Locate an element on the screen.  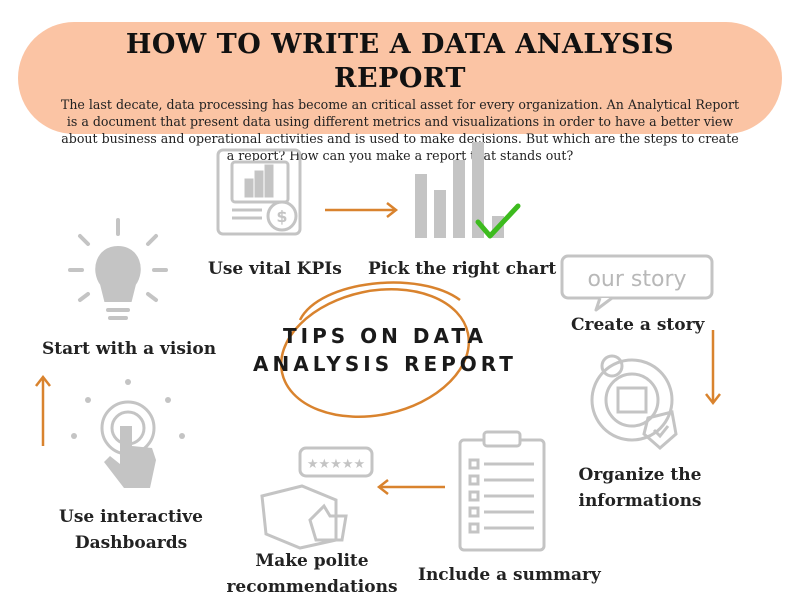
step-label-pick-right-chart: Pick the right chart is located at coordinates (462, 269).